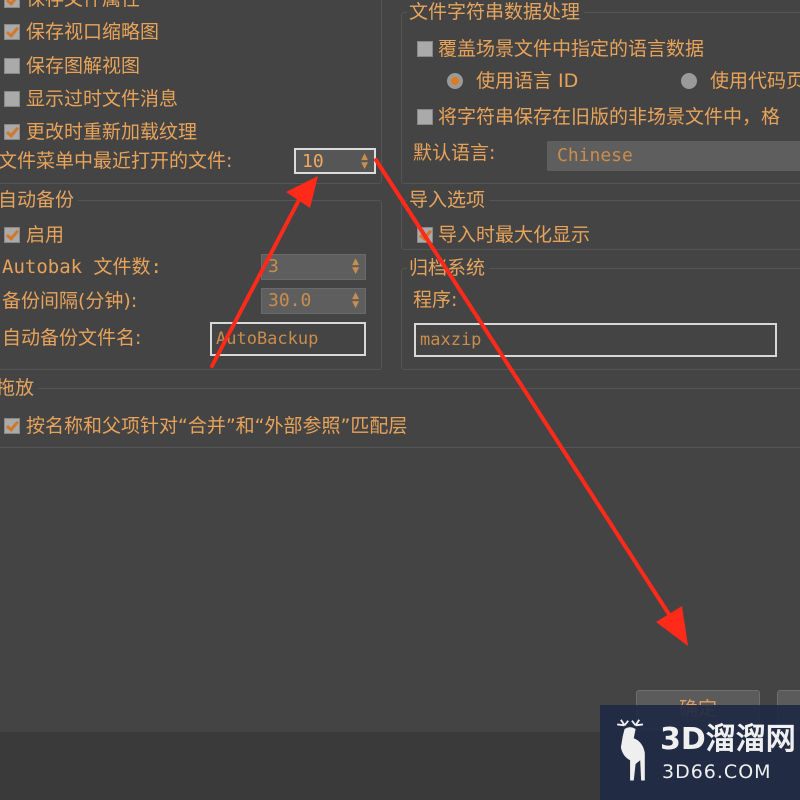  I want to click on maximize-on-import-checkbox, so click(425, 235).